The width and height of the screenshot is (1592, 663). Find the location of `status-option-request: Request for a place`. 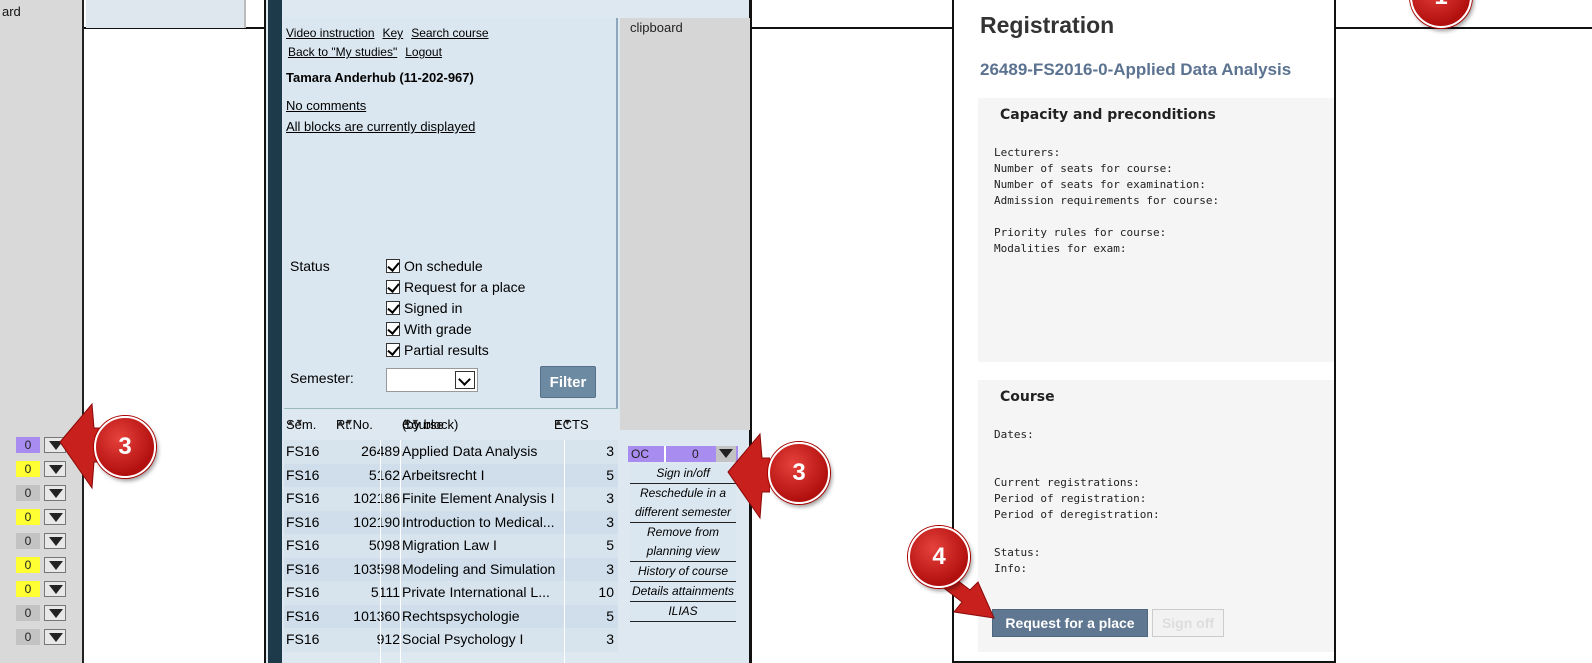

status-option-request: Request for a place is located at coordinates (455, 287).